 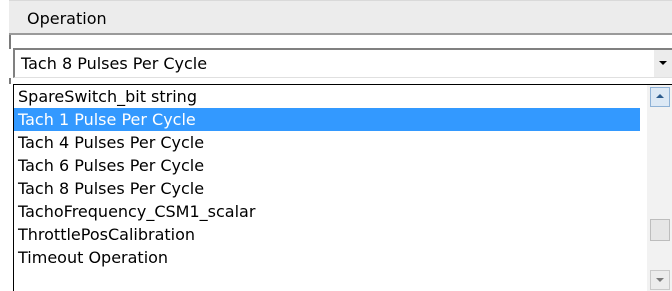 What do you see at coordinates (327, 257) in the screenshot?
I see `list-item: Timeout Operation` at bounding box center [327, 257].